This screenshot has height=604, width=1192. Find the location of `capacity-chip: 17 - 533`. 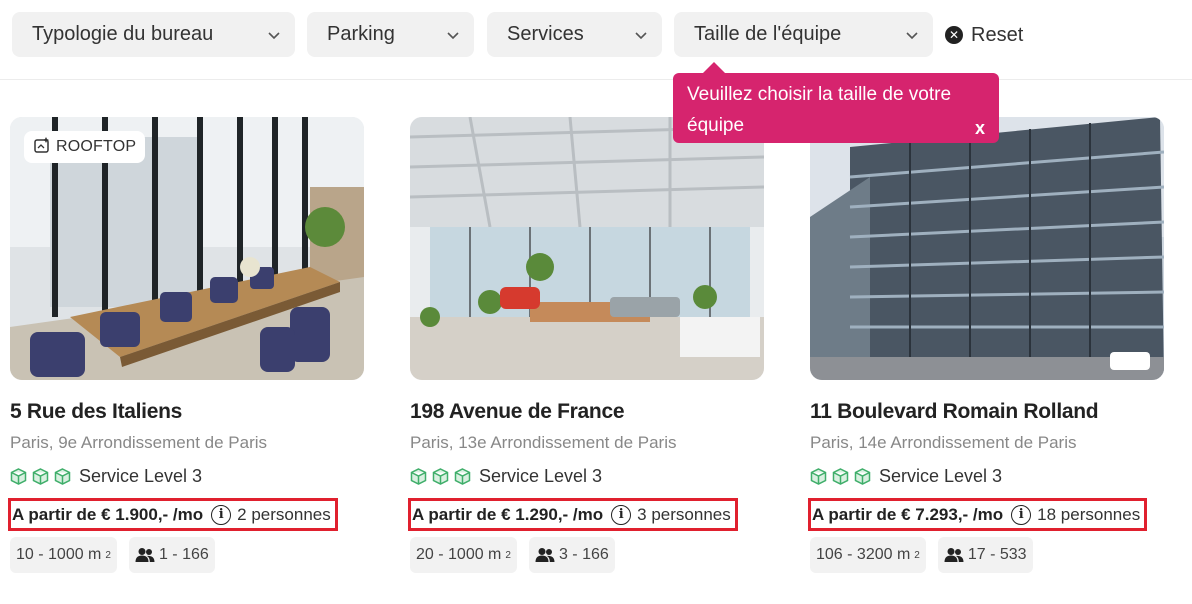

capacity-chip: 17 - 533 is located at coordinates (985, 555).